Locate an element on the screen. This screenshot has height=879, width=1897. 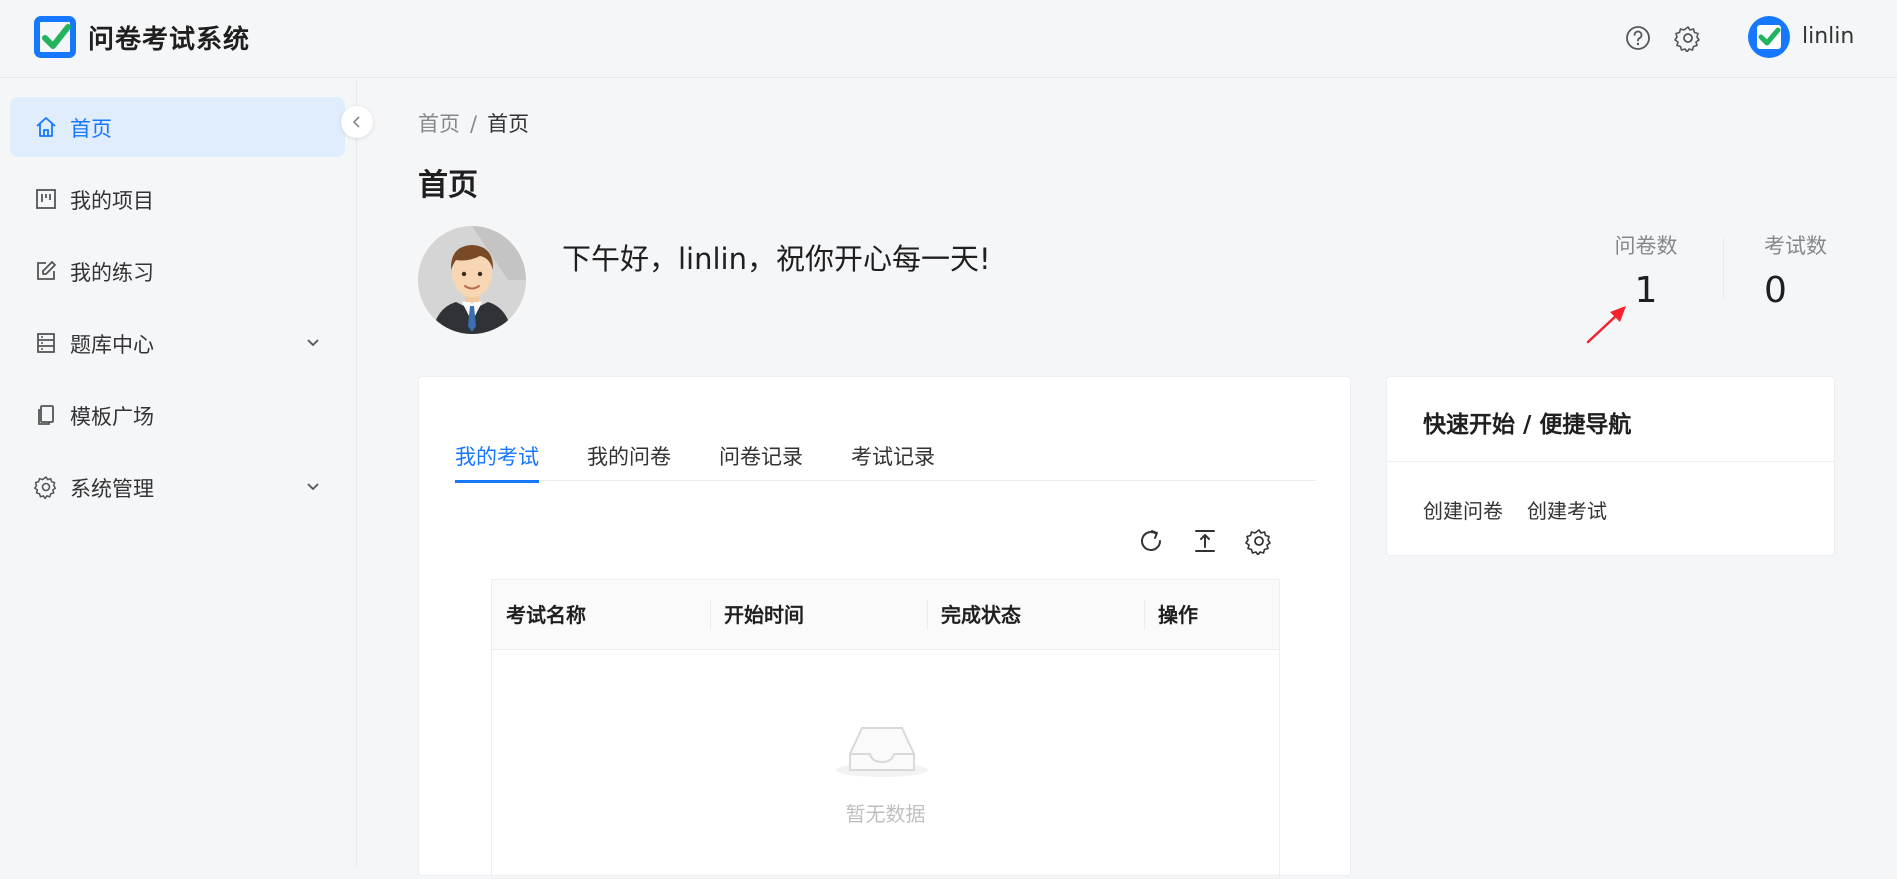
tab-survey-records: 问卷记录 is located at coordinates (761, 456).